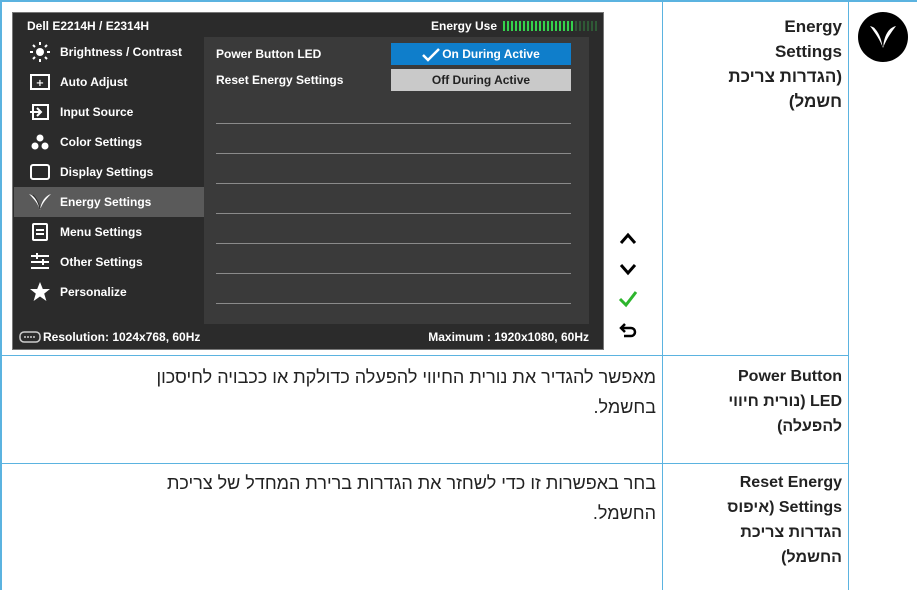  I want to click on table-divider-row2, so click(424, 463).